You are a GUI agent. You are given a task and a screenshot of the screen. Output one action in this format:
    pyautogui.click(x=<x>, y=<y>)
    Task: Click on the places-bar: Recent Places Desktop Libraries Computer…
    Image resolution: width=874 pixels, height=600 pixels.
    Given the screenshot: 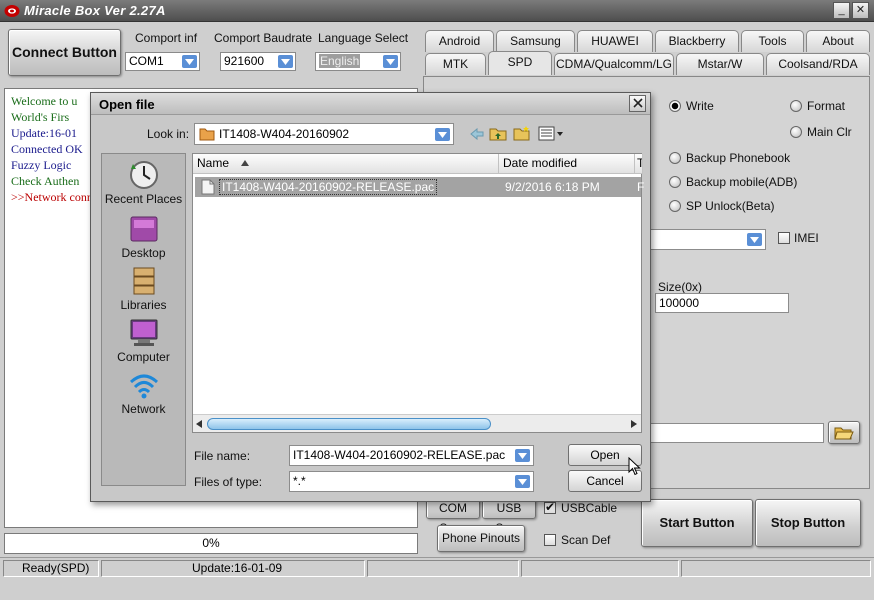 What is the action you would take?
    pyautogui.click(x=143, y=319)
    